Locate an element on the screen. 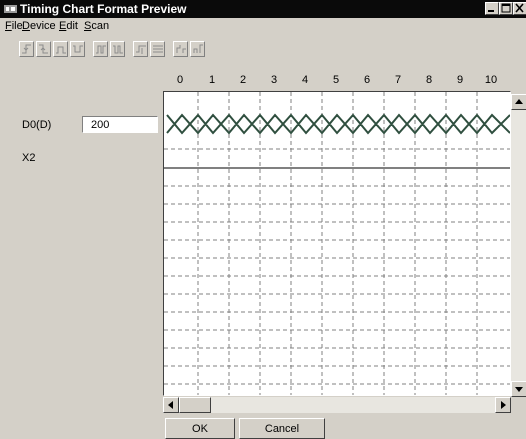 The image size is (526, 439). maximize-button is located at coordinates (506, 8).